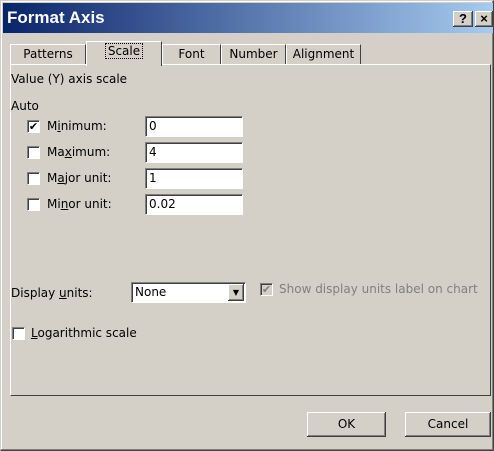 This screenshot has height=451, width=494. I want to click on ok-button: OK, so click(346, 424).